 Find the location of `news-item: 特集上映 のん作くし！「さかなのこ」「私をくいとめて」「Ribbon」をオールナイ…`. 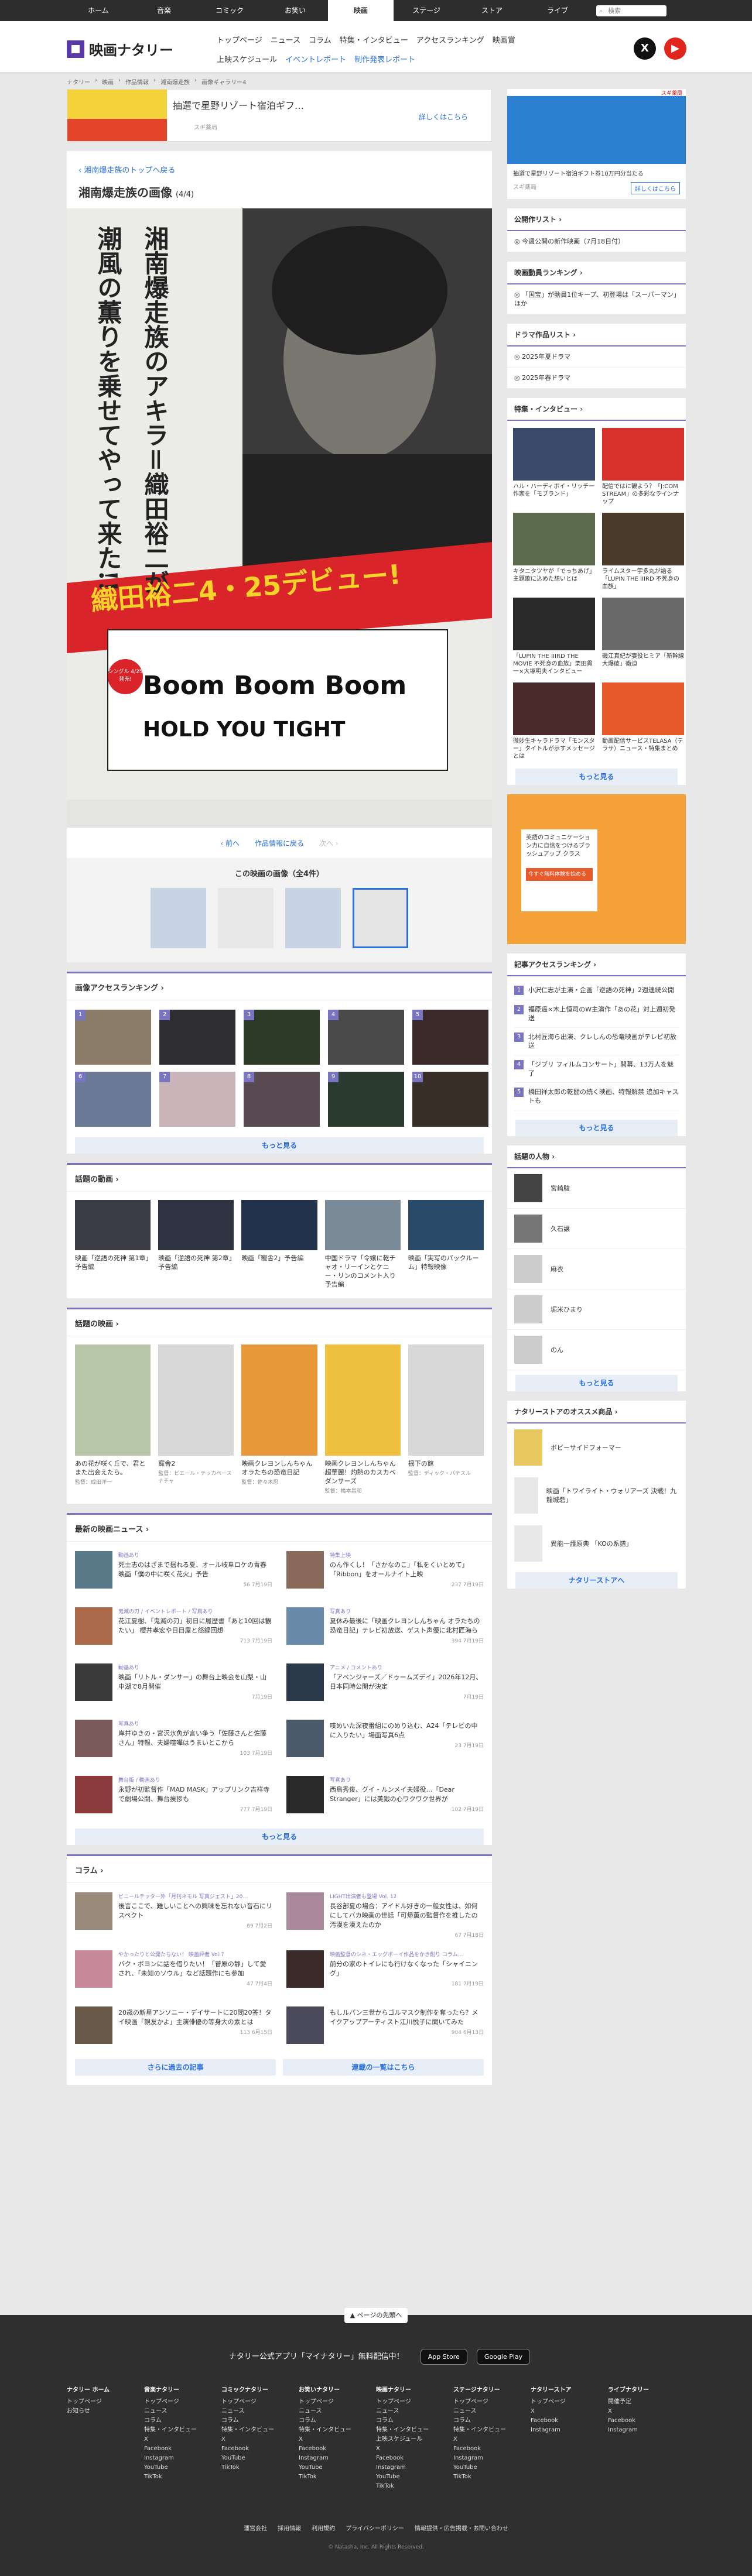

news-item: 特集上映 のん作くし！「さかなのこ」「私をくいとめて」「Ribbon」をオールナイ… is located at coordinates (385, 1574).